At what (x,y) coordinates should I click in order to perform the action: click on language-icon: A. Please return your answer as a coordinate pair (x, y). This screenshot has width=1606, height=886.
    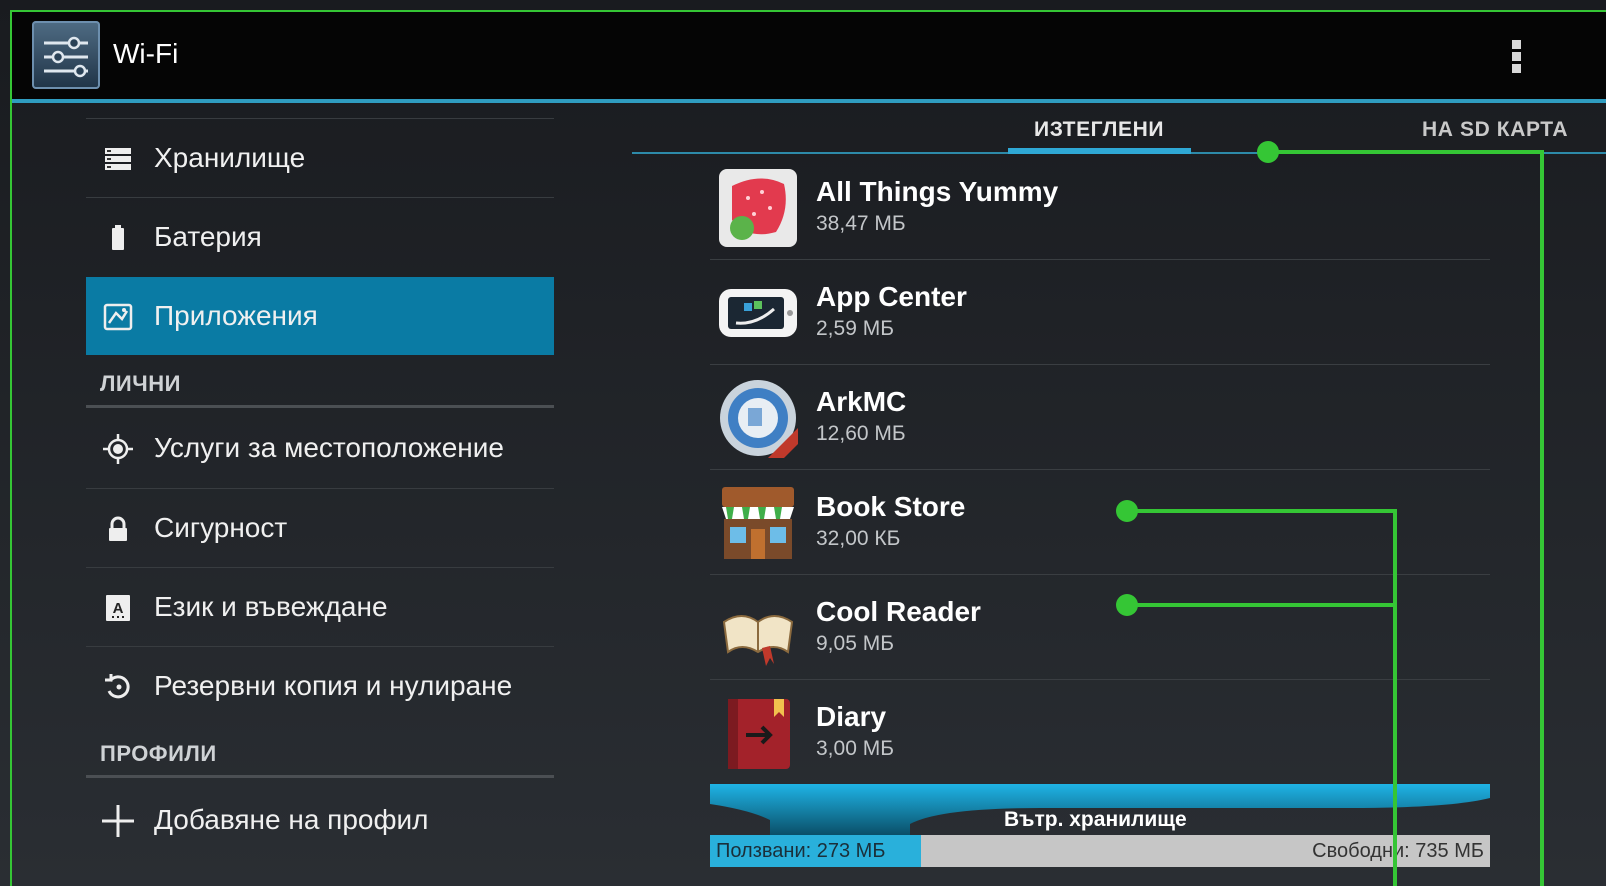
    Looking at the image, I should click on (118, 608).